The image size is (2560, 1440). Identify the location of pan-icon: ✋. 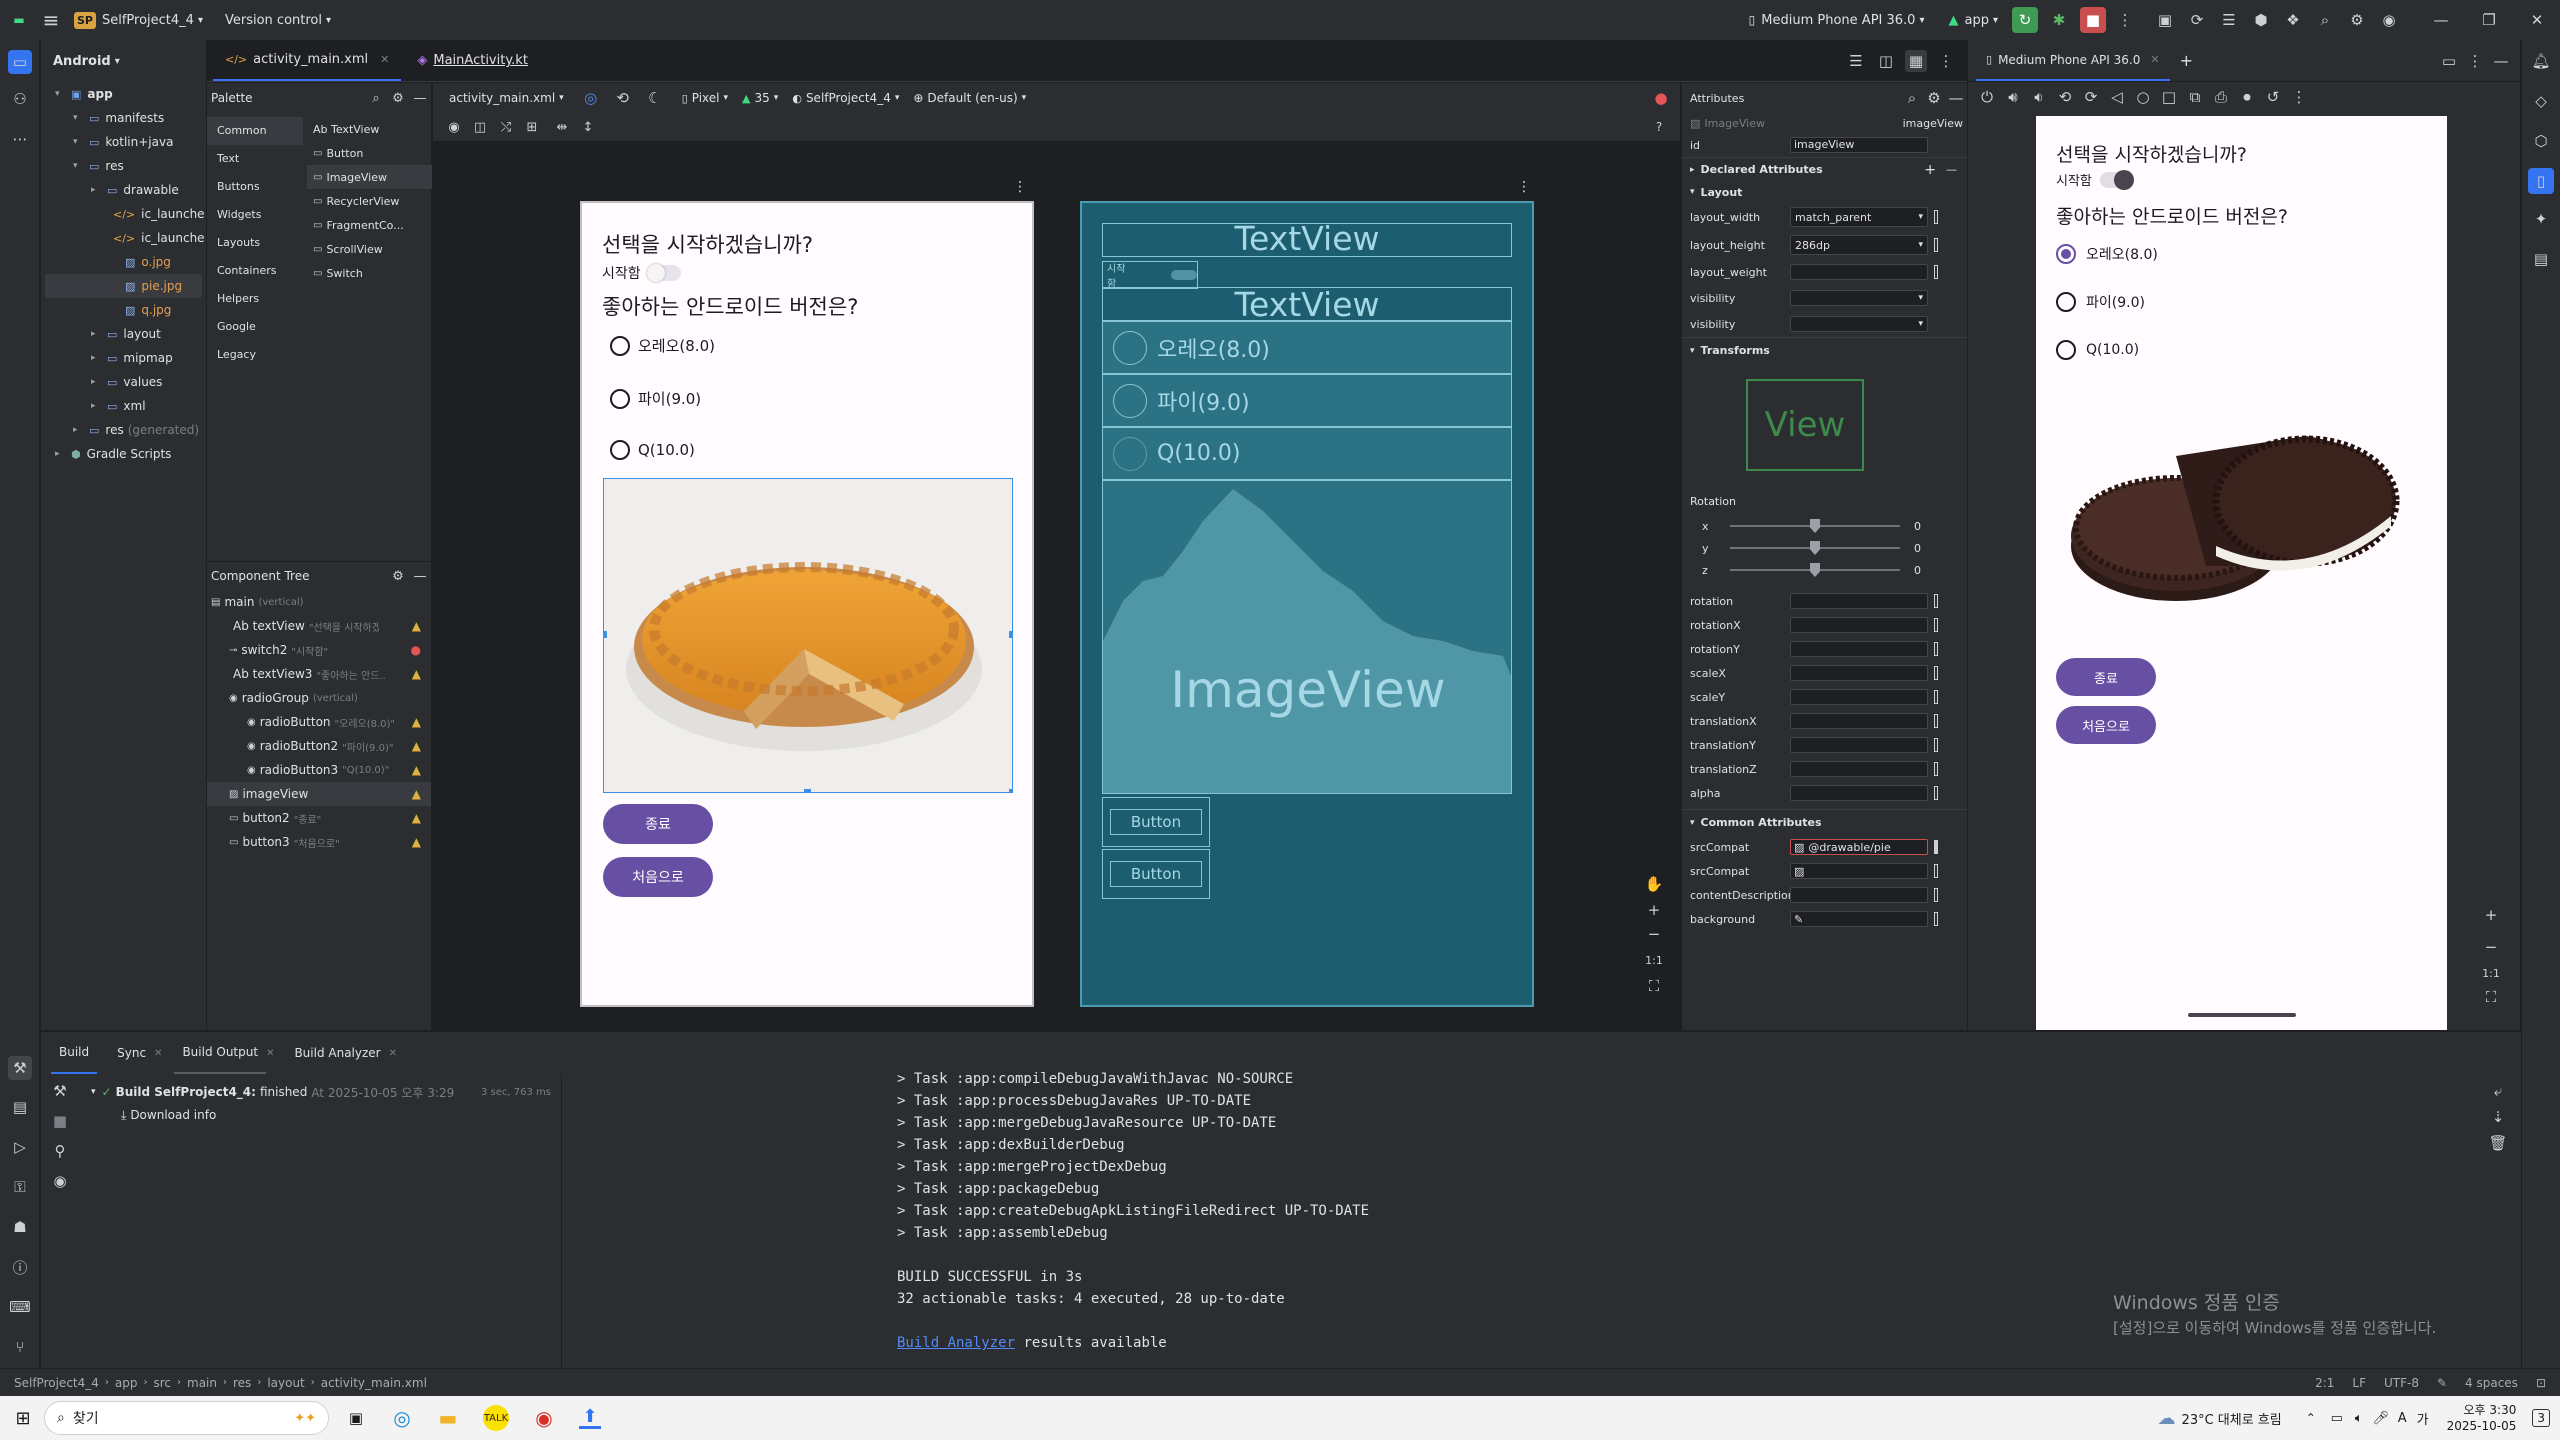
(1654, 884).